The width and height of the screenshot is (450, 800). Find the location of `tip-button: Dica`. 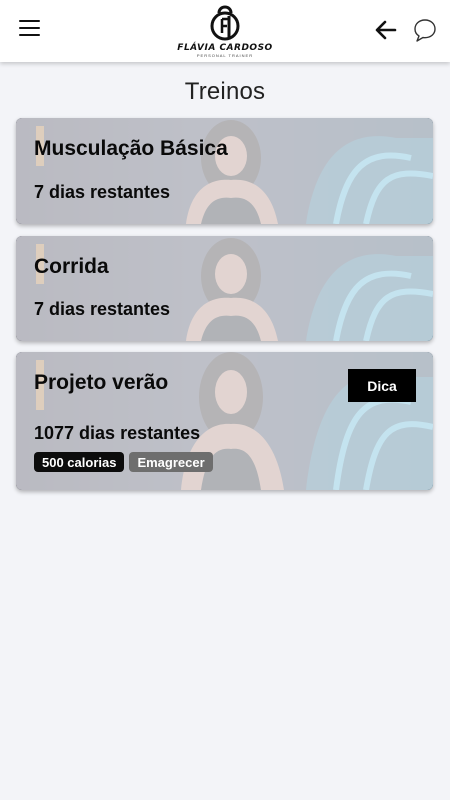

tip-button: Dica is located at coordinates (382, 385).